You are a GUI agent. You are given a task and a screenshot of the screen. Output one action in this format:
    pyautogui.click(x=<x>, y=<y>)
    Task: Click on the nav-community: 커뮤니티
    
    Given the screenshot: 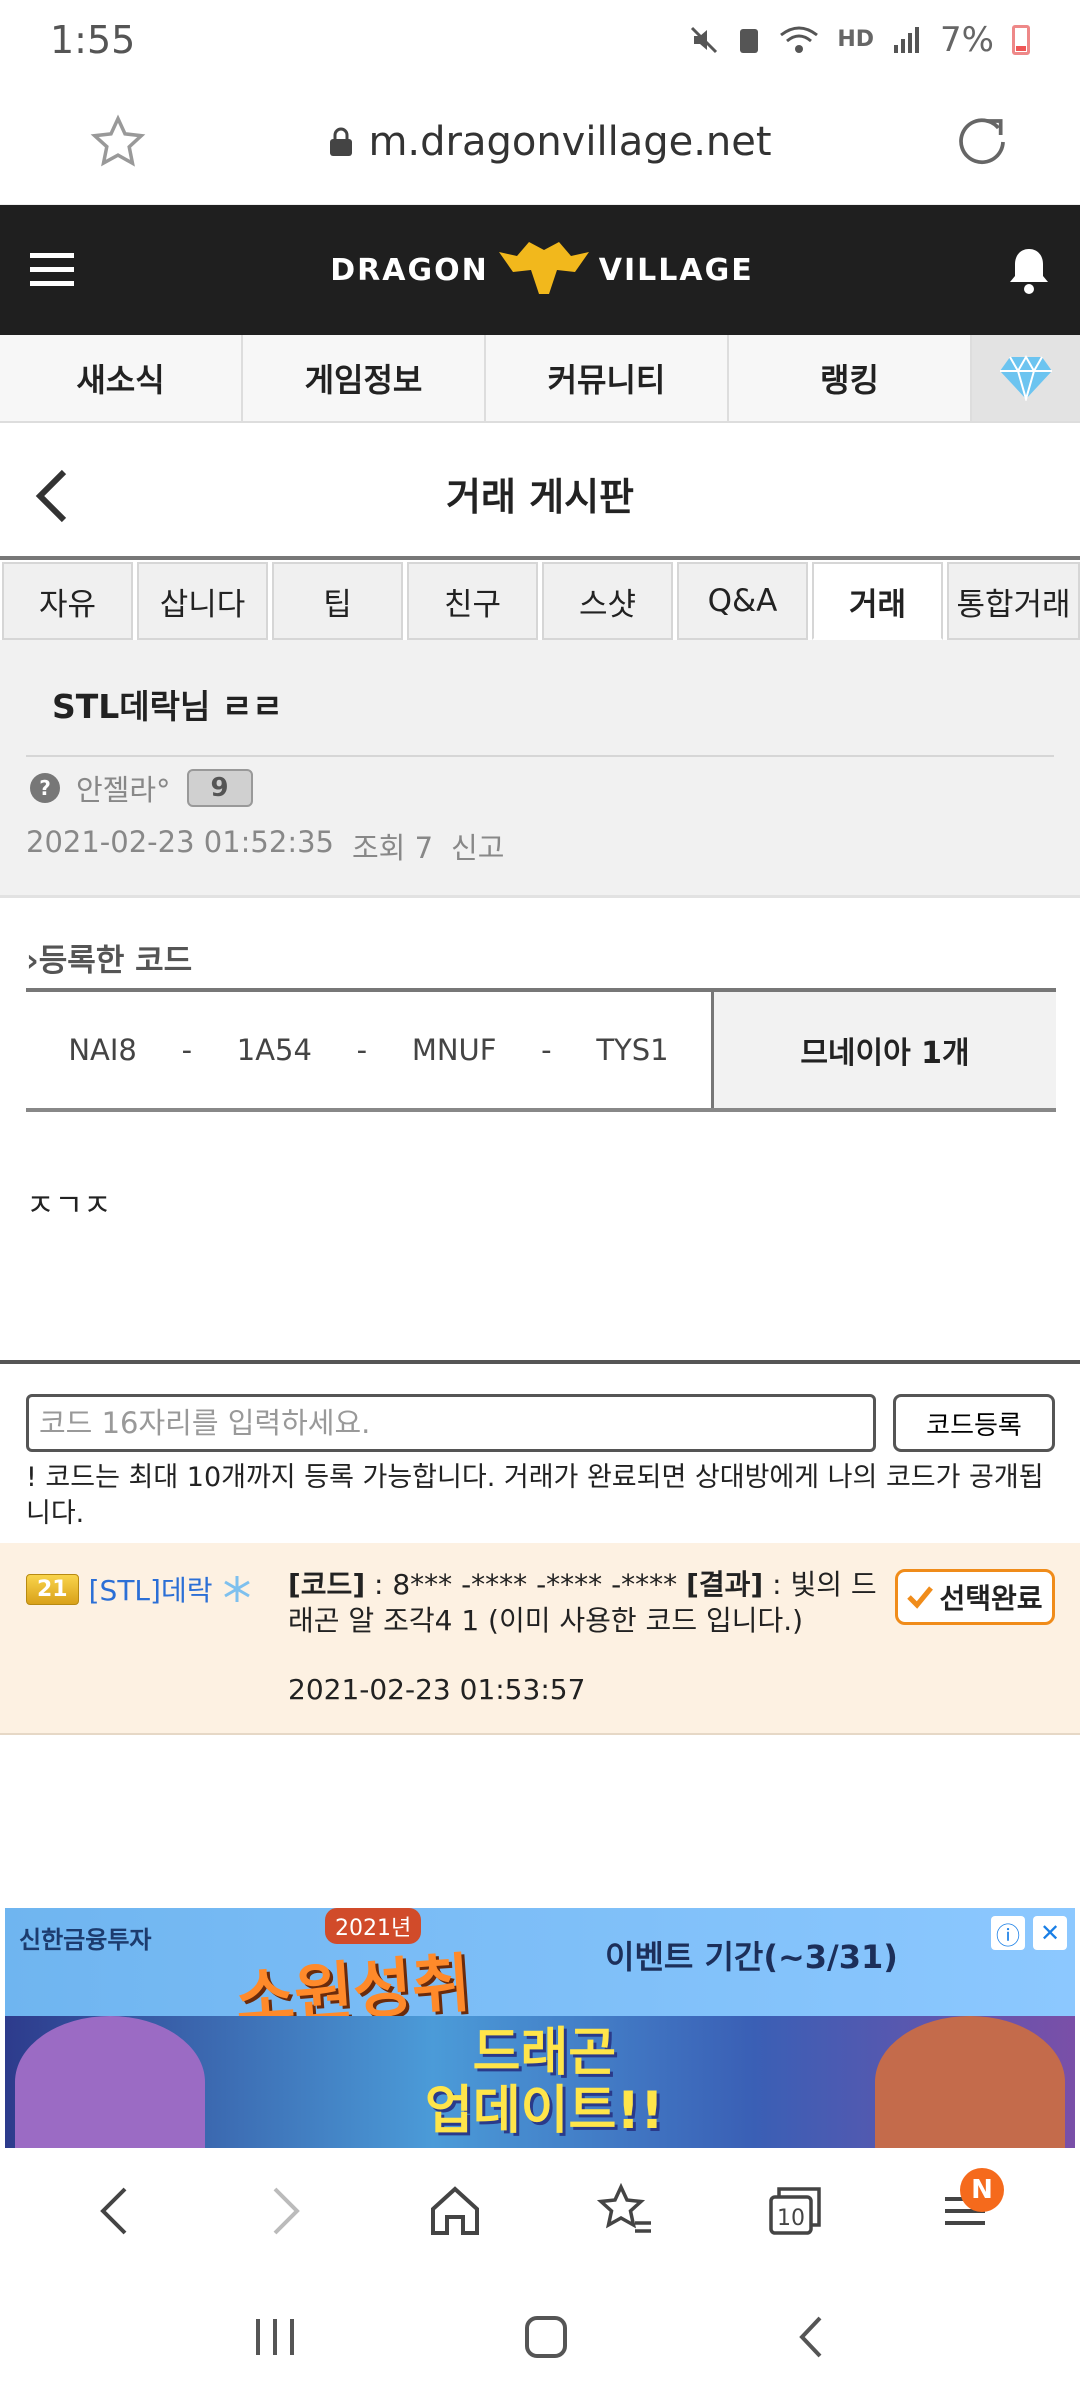 What is the action you would take?
    pyautogui.click(x=607, y=378)
    